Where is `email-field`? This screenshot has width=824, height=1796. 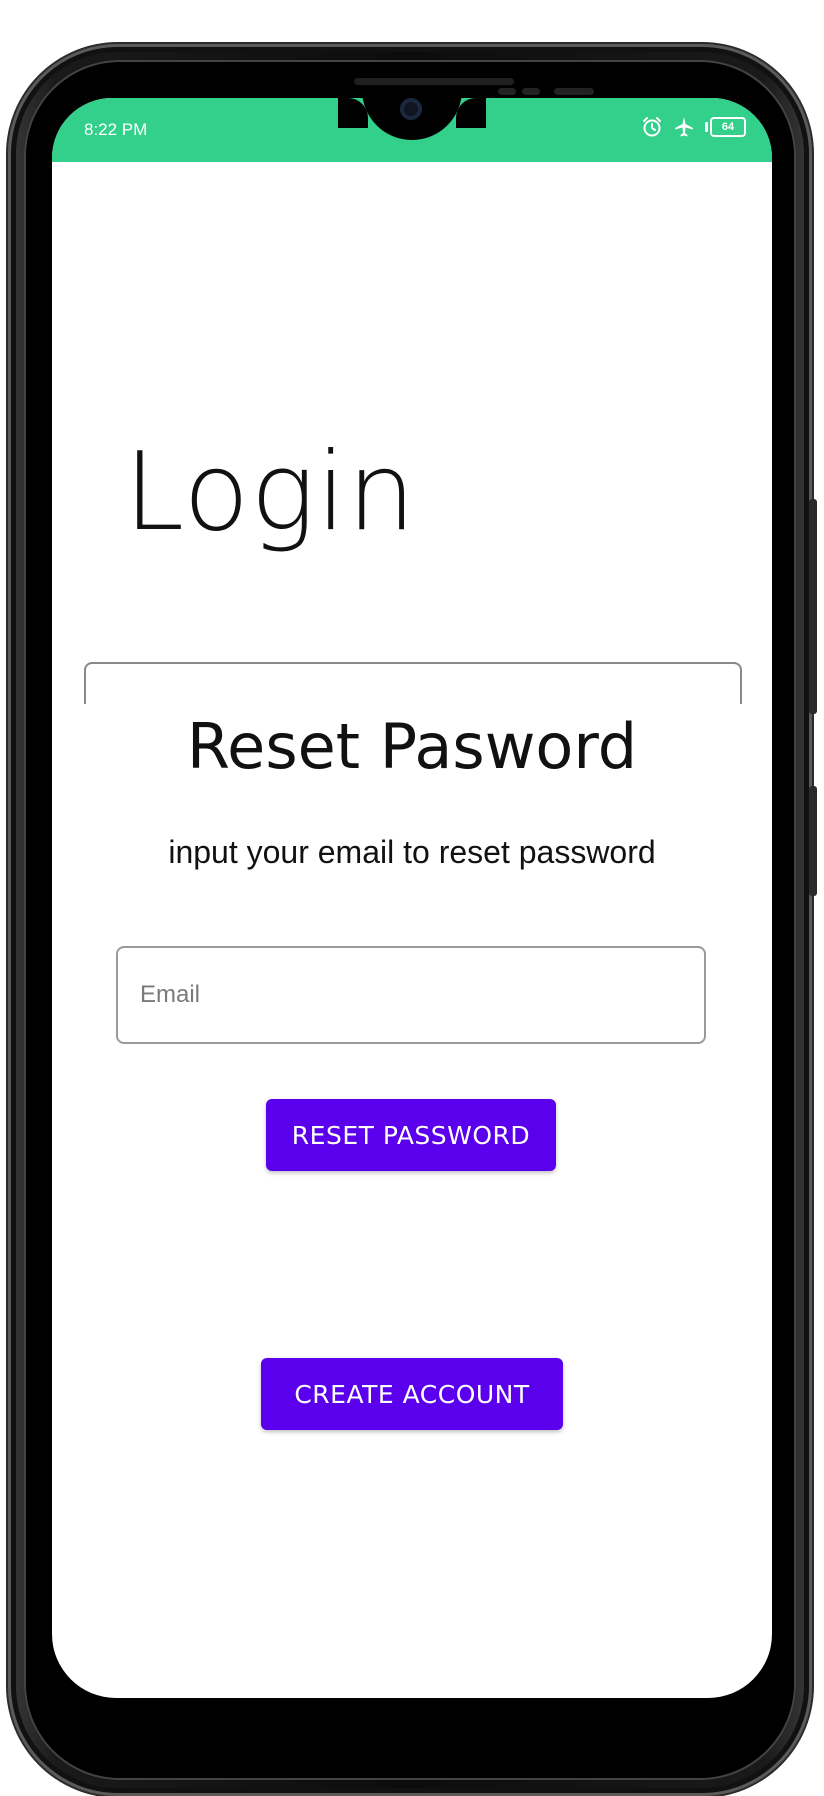 email-field is located at coordinates (411, 995).